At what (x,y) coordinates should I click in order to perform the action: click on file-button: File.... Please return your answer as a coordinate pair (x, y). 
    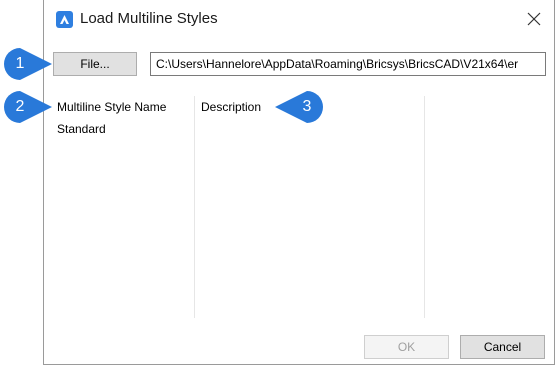
    Looking at the image, I should click on (95, 64).